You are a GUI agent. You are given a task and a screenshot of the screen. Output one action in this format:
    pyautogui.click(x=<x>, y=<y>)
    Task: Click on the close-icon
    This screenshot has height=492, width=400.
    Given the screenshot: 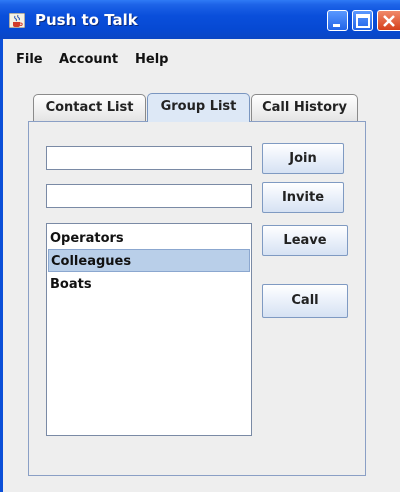 What is the action you would take?
    pyautogui.click(x=389, y=21)
    